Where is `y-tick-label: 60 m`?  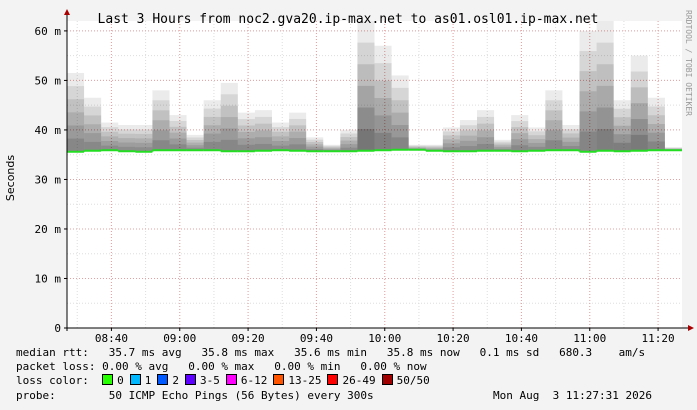 y-tick-label: 60 m is located at coordinates (48, 31).